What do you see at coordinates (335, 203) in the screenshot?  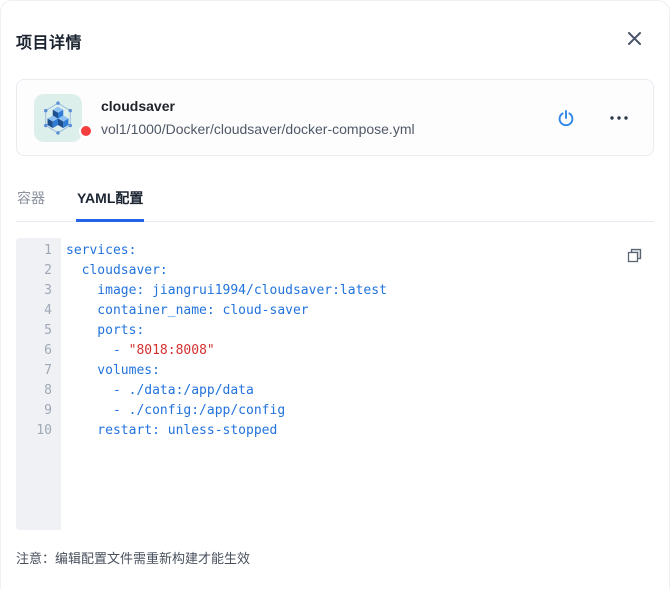 I see `tab-bar: 容器 YAML配置` at bounding box center [335, 203].